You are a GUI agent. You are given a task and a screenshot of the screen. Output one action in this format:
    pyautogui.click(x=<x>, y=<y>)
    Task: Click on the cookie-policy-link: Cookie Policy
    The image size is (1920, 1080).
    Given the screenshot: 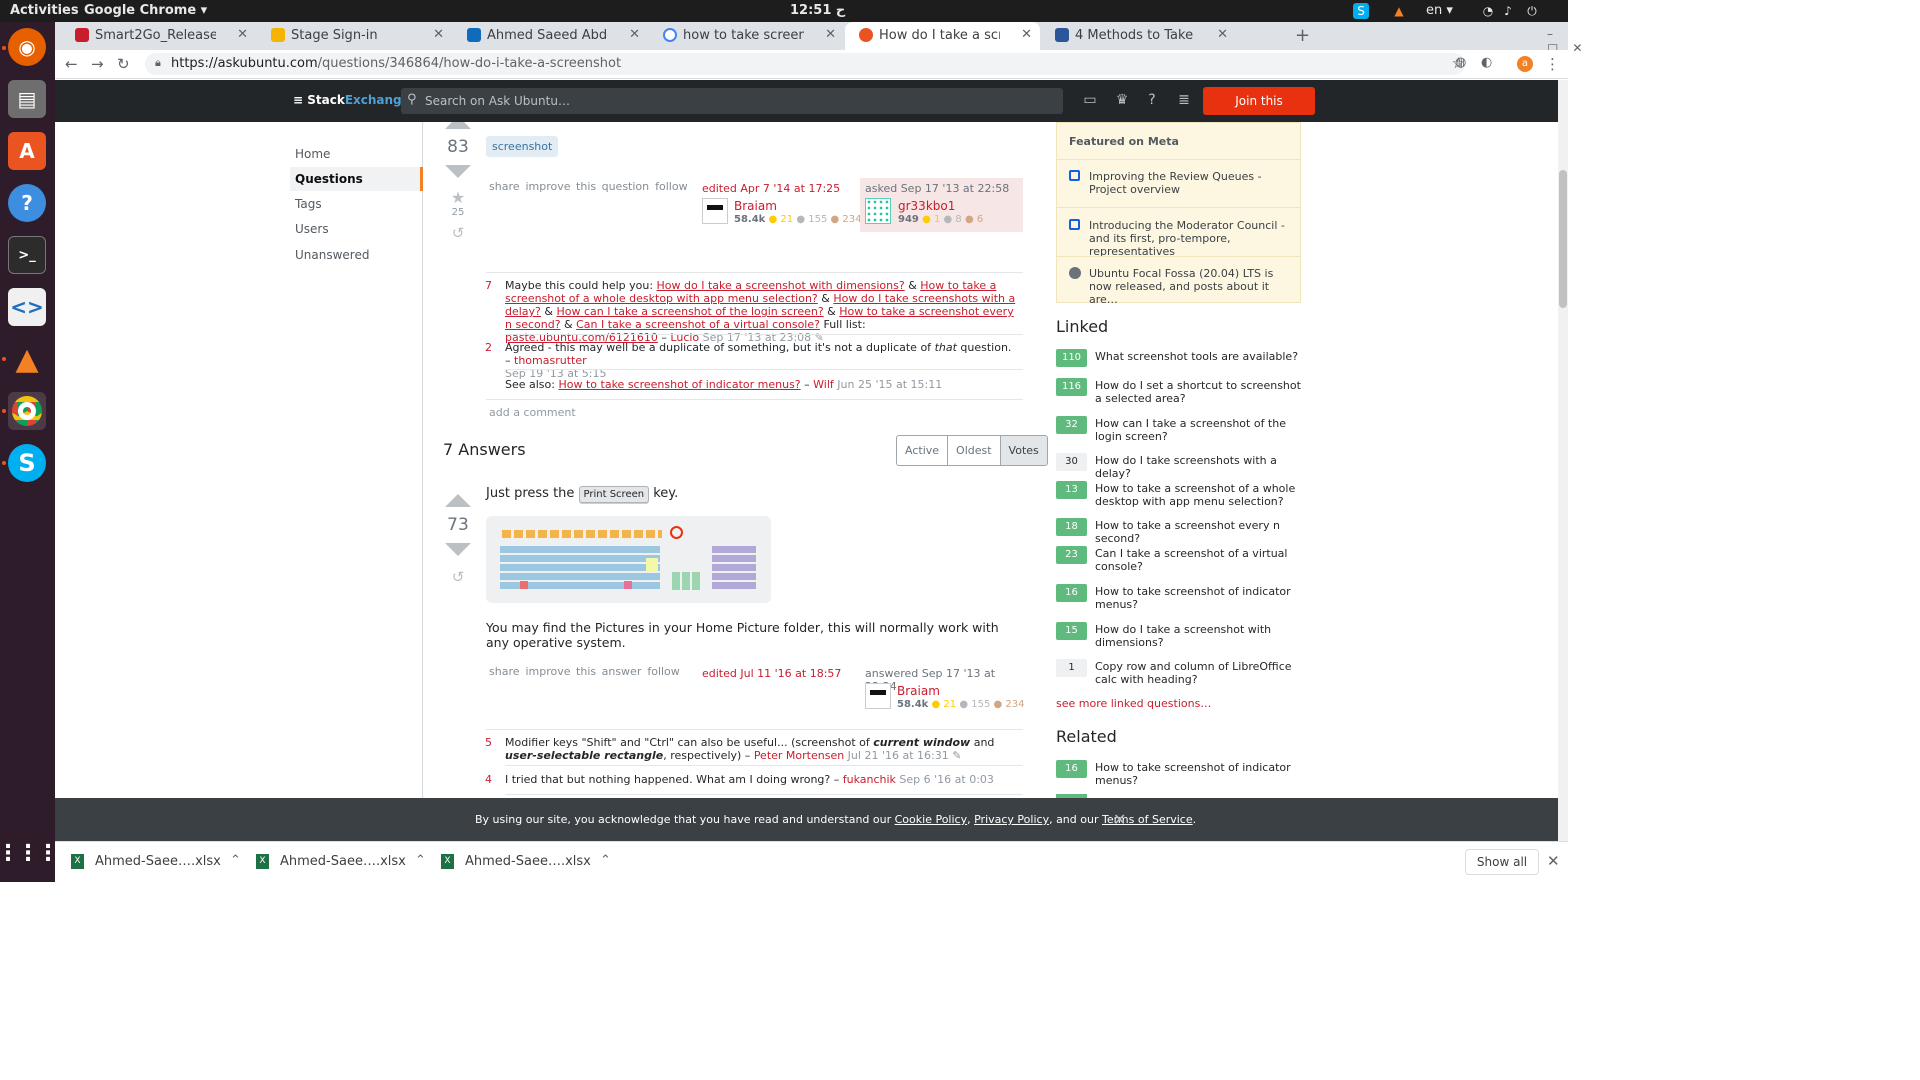 What is the action you would take?
    pyautogui.click(x=931, y=819)
    